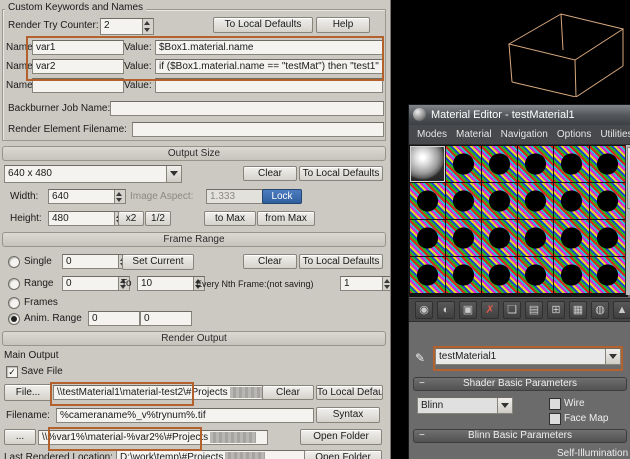 This screenshot has width=630, height=459. What do you see at coordinates (556, 310) in the screenshot?
I see `material-id-icon: ⊞` at bounding box center [556, 310].